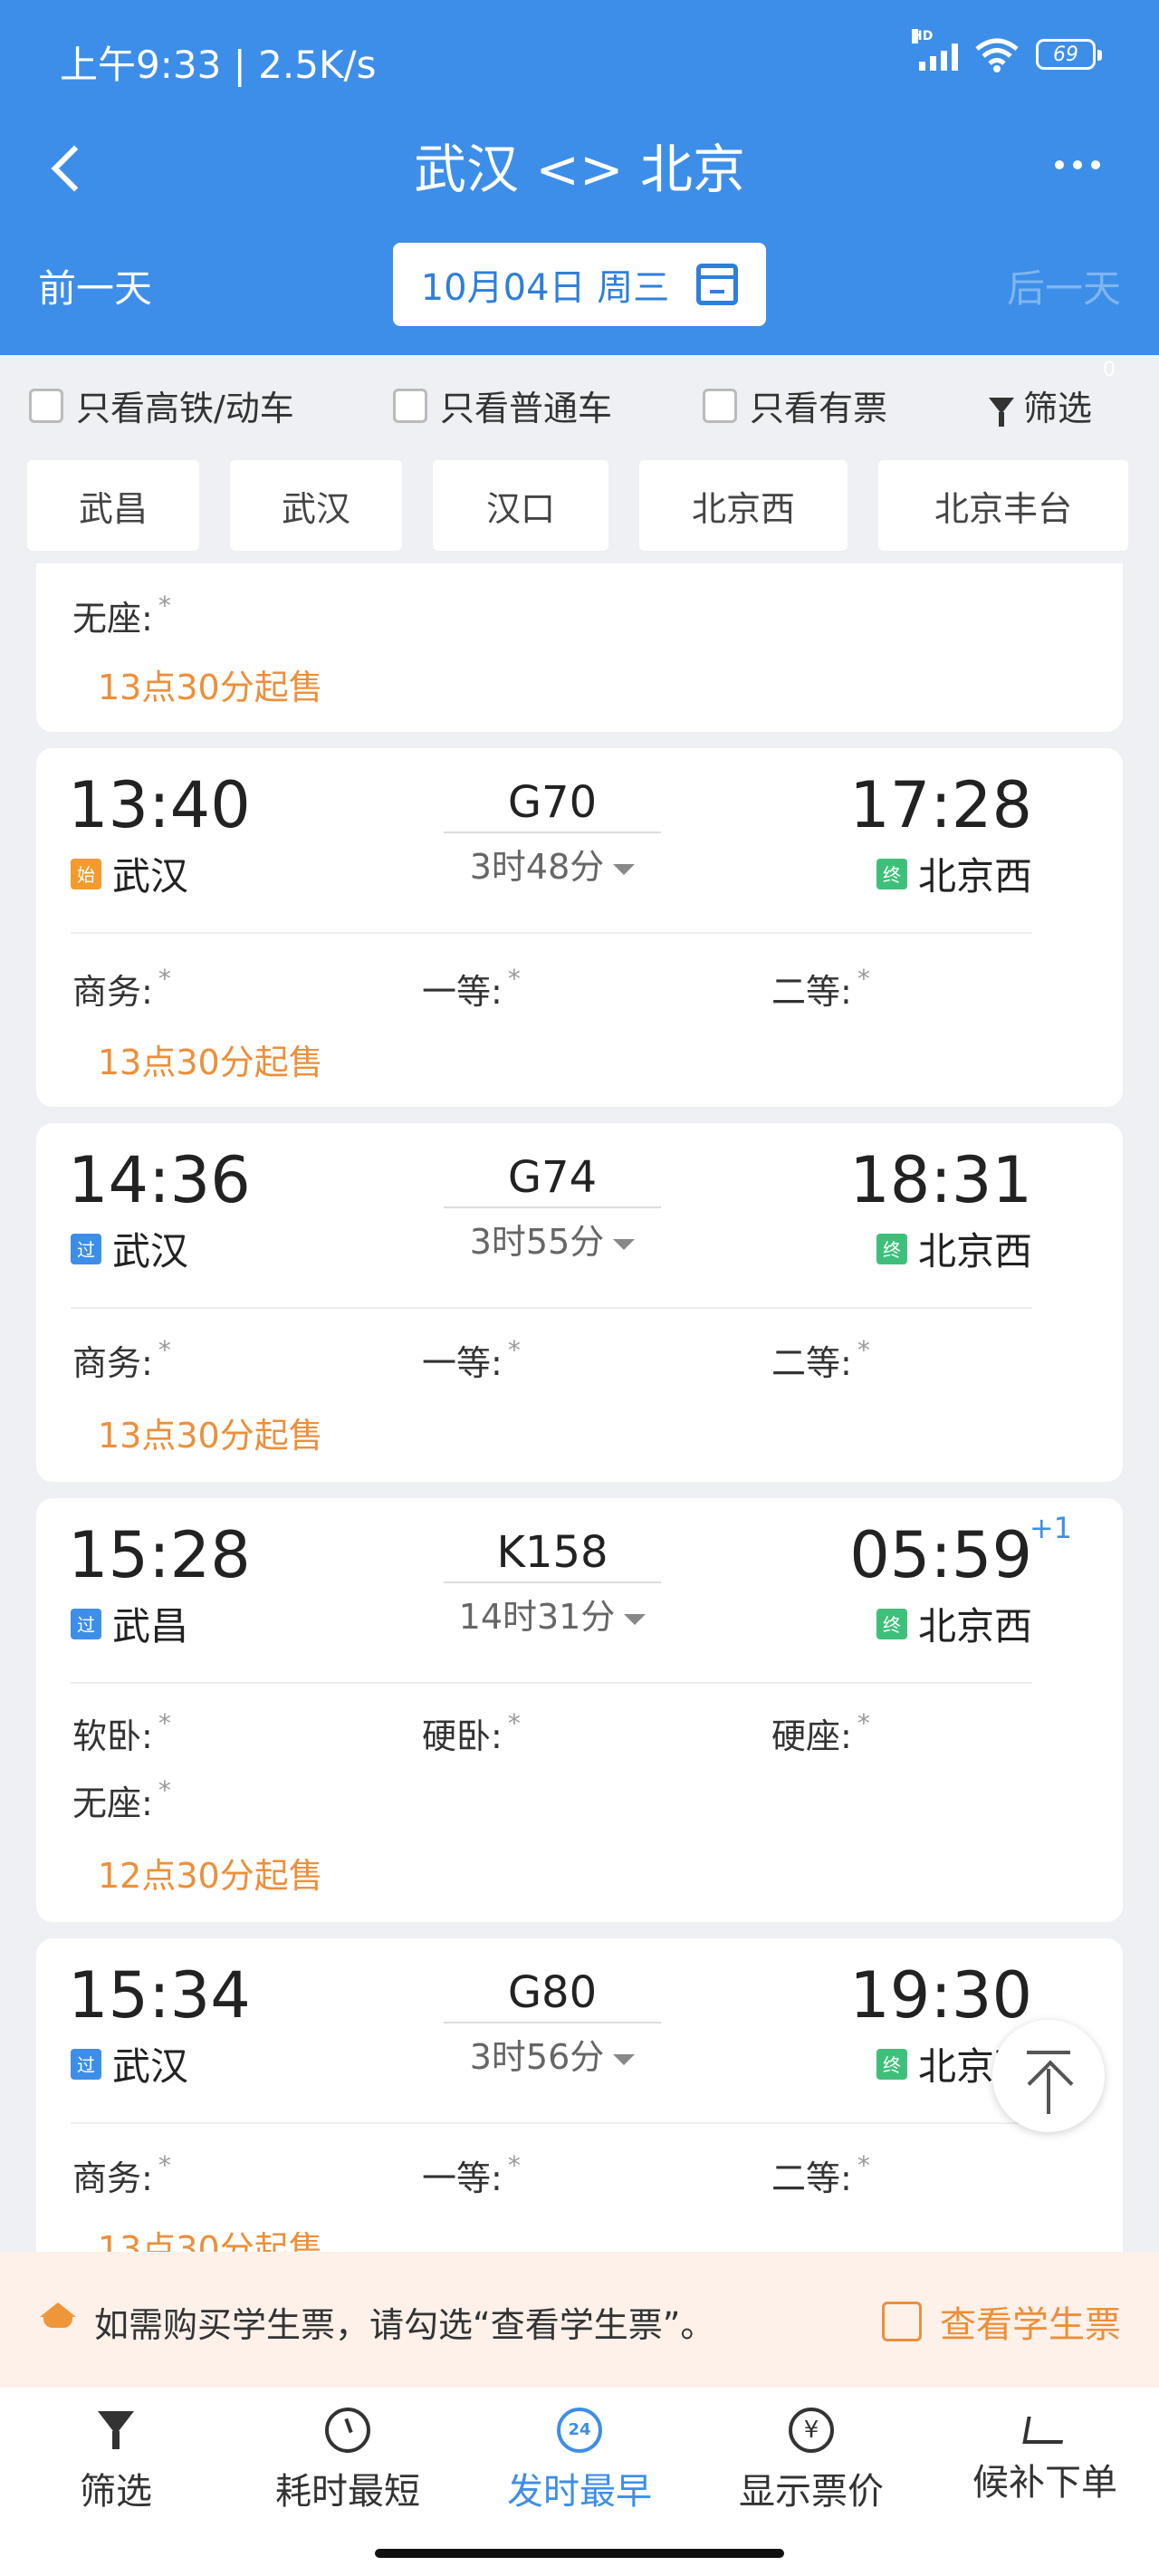 This screenshot has width=1159, height=2576. What do you see at coordinates (160, 1555) in the screenshot?
I see `departure-time: 15:28` at bounding box center [160, 1555].